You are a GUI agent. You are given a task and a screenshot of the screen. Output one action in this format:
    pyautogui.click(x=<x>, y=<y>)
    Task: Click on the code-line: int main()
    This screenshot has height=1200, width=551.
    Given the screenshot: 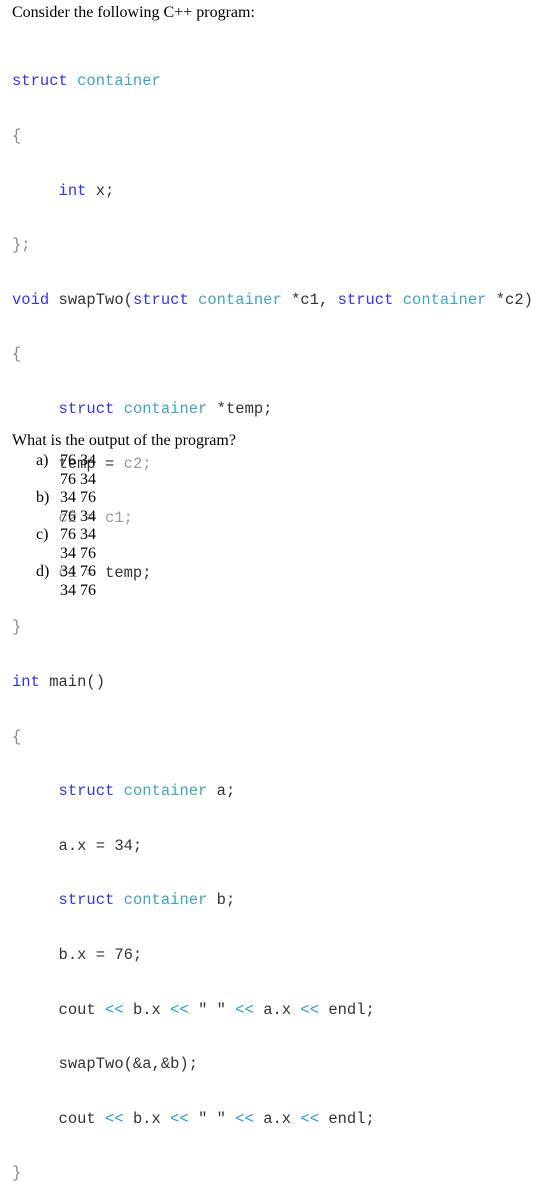 What is the action you would take?
    pyautogui.click(x=272, y=682)
    